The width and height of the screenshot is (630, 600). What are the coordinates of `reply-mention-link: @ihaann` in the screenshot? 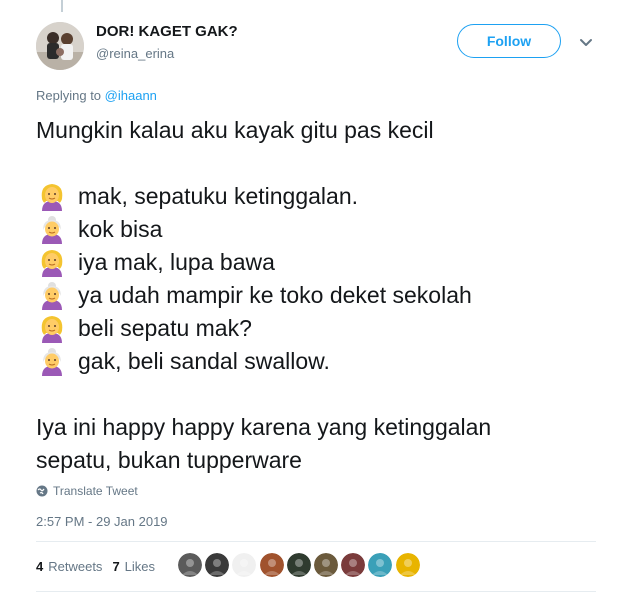 It's located at (131, 95).